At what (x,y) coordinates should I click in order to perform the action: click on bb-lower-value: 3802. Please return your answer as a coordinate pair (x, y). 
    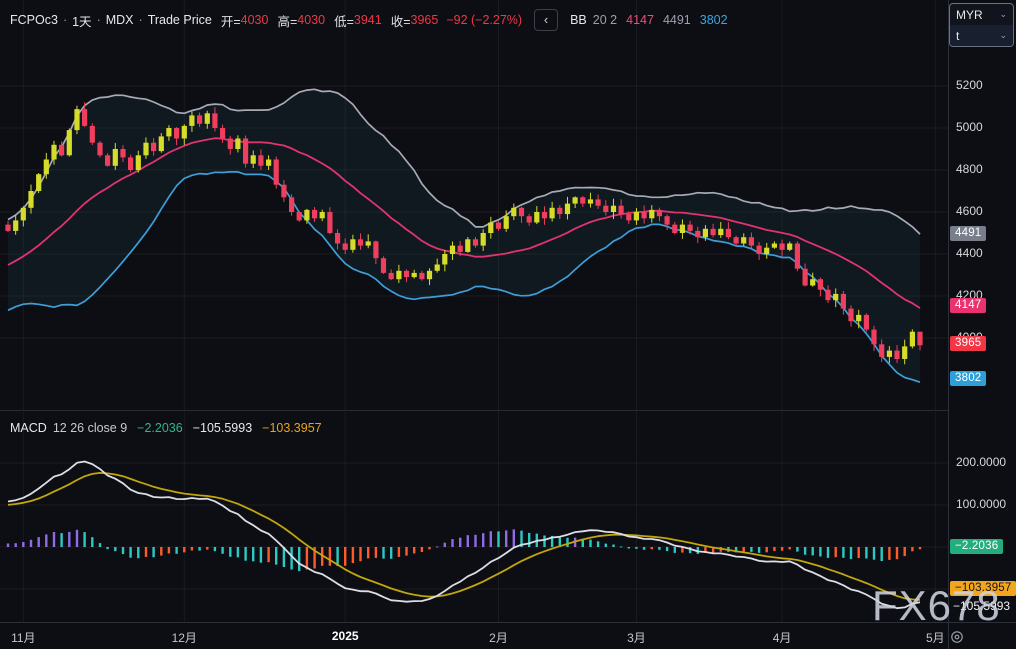
    Looking at the image, I should click on (713, 20).